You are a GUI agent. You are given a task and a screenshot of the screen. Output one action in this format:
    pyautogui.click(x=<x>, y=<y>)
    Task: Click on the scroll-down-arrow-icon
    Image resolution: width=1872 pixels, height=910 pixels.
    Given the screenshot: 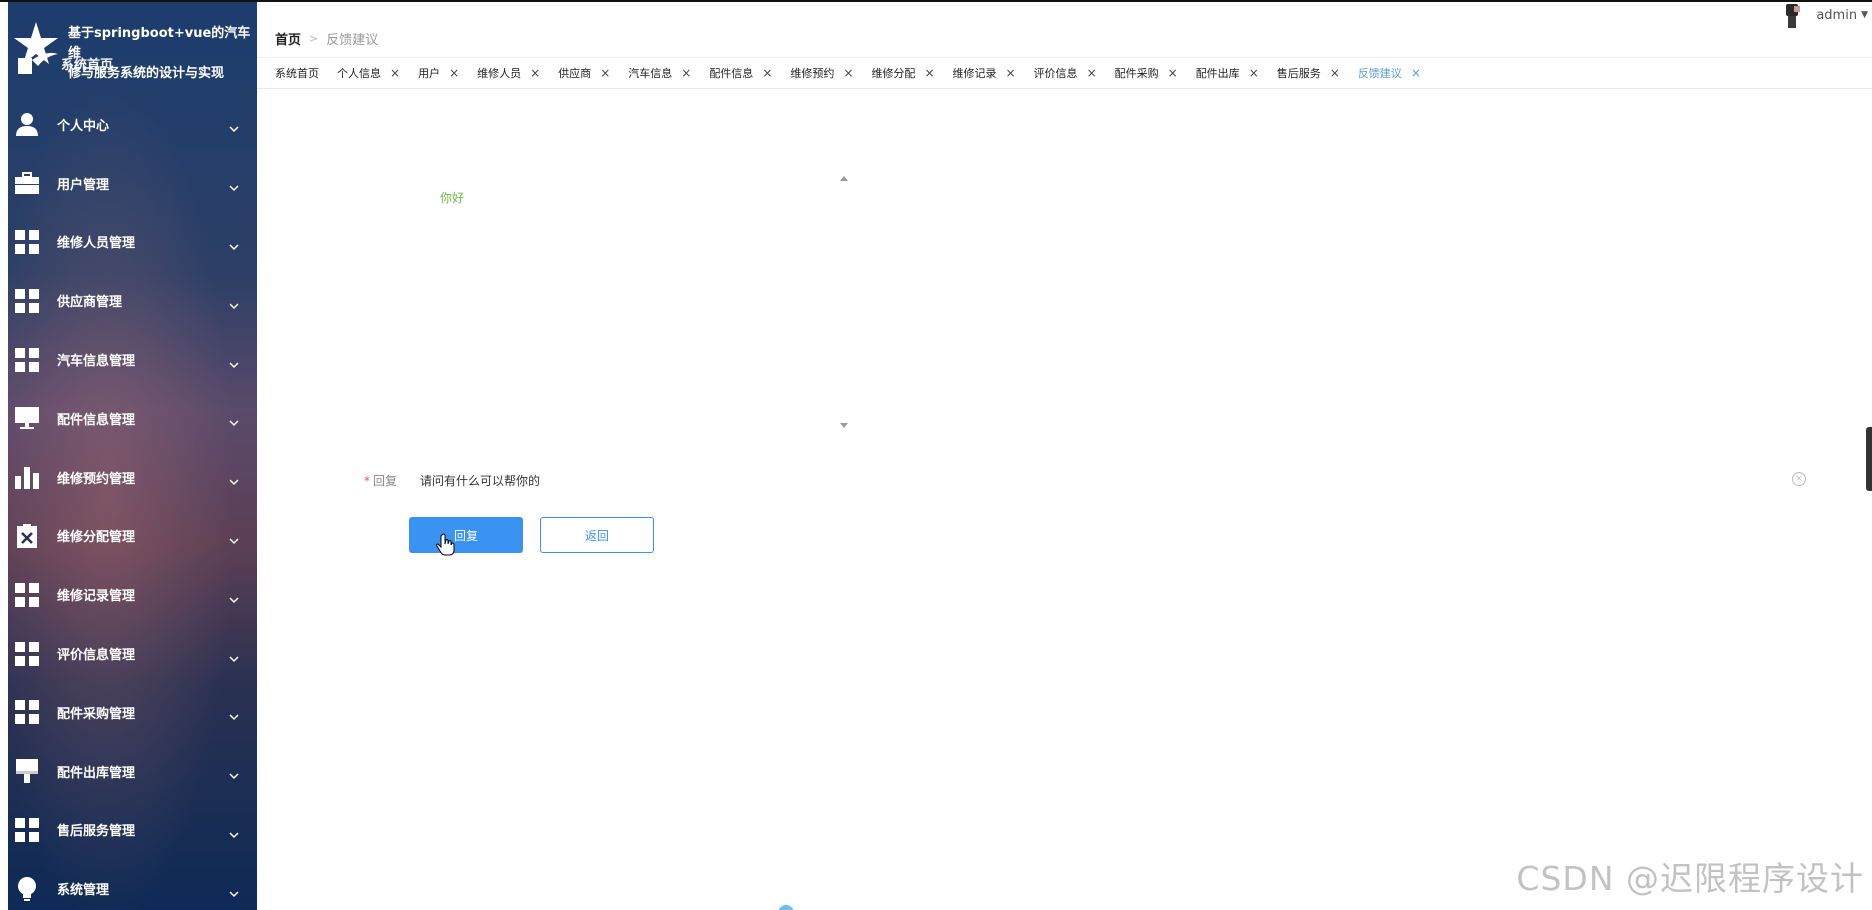 What is the action you would take?
    pyautogui.click(x=844, y=425)
    